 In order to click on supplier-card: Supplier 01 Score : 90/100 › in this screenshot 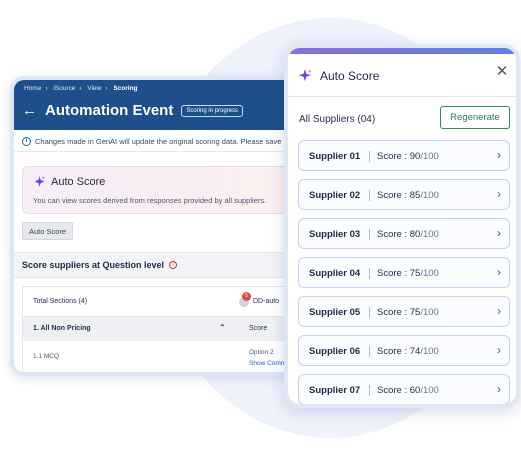, I will do `click(404, 155)`.